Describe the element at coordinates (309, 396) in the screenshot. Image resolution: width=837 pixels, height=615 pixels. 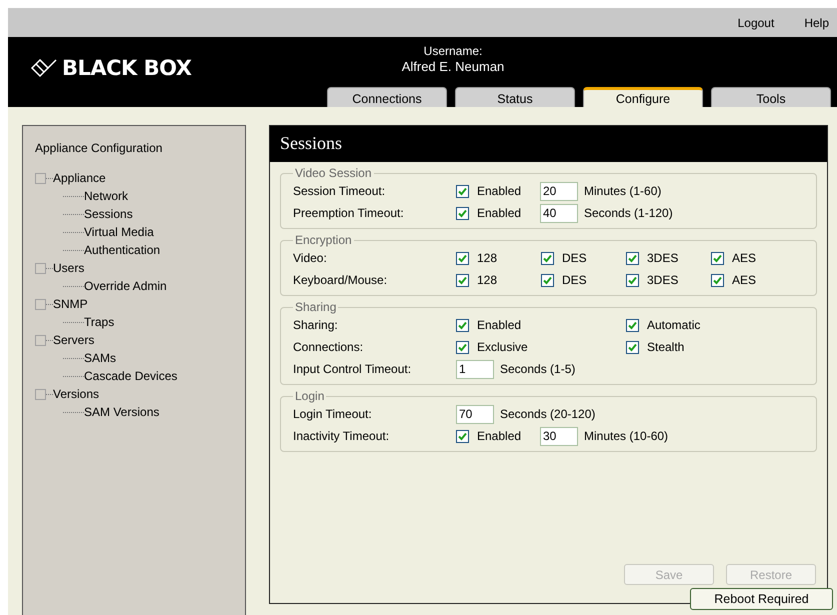
I see `group-legend: Login` at that location.